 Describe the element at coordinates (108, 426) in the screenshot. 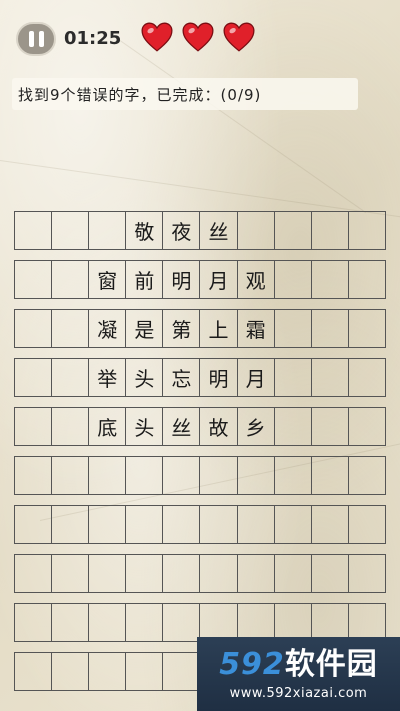

I see `grid-cell: 底` at that location.